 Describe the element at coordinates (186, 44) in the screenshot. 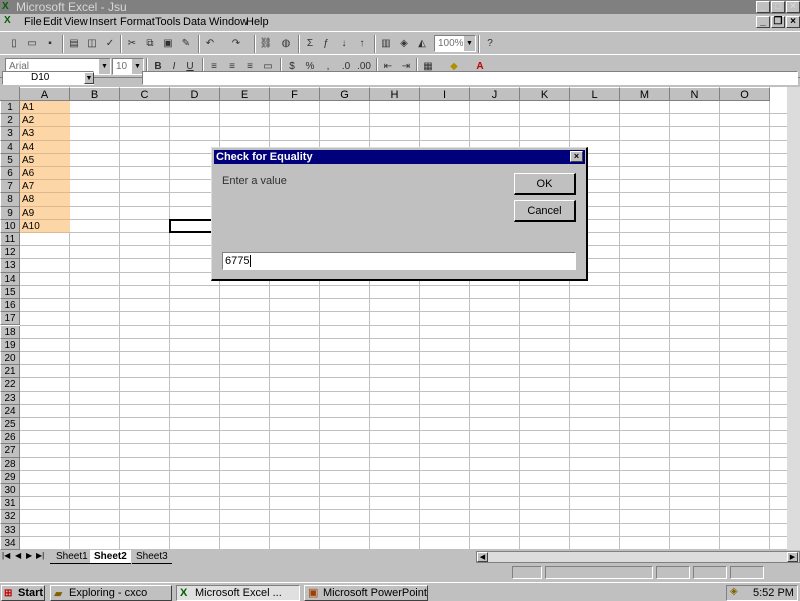

I see `format-painter-icon: ✎` at that location.